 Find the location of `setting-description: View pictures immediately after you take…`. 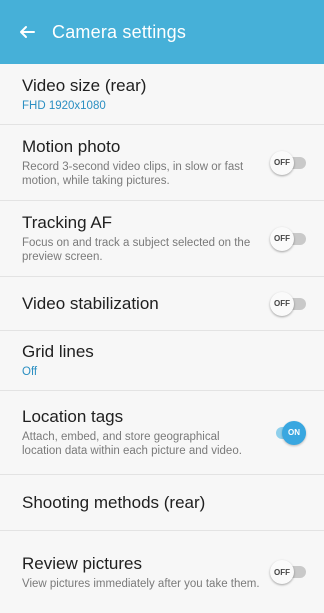

setting-description: View pictures immediately after you take… is located at coordinates (141, 583).